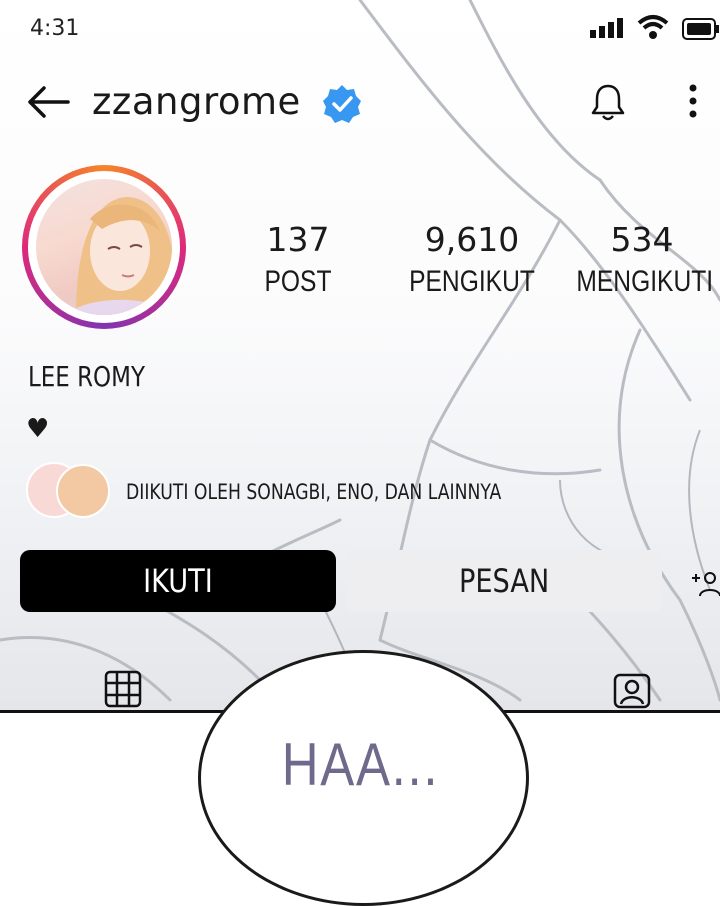 This screenshot has height=906, width=720. What do you see at coordinates (196, 101) in the screenshot?
I see `profile-username: zzangrome` at bounding box center [196, 101].